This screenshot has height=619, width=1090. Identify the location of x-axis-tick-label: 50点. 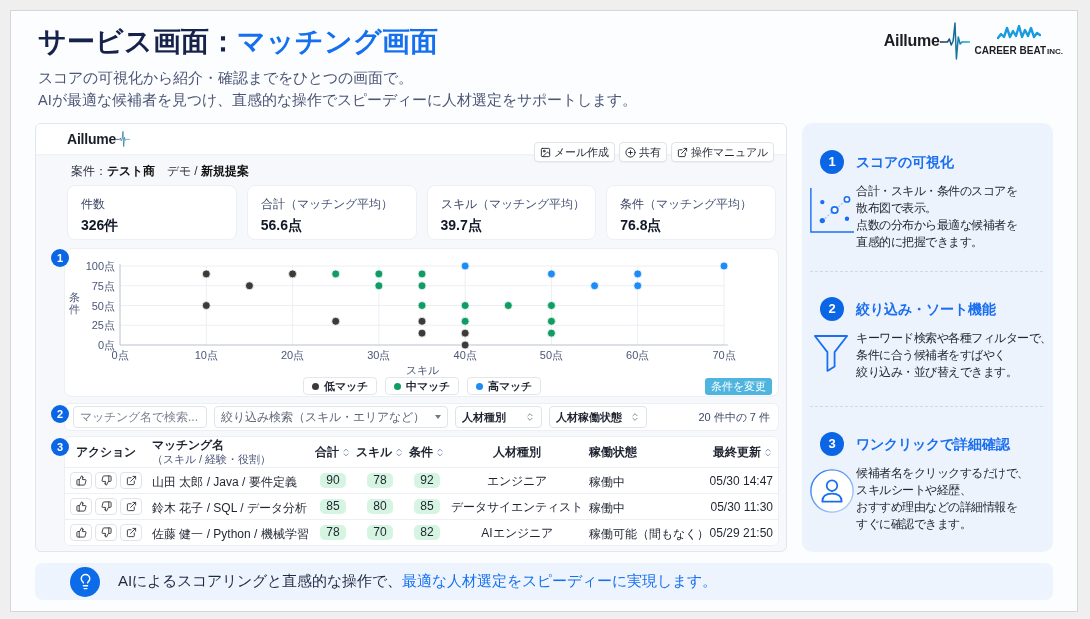
(551, 355).